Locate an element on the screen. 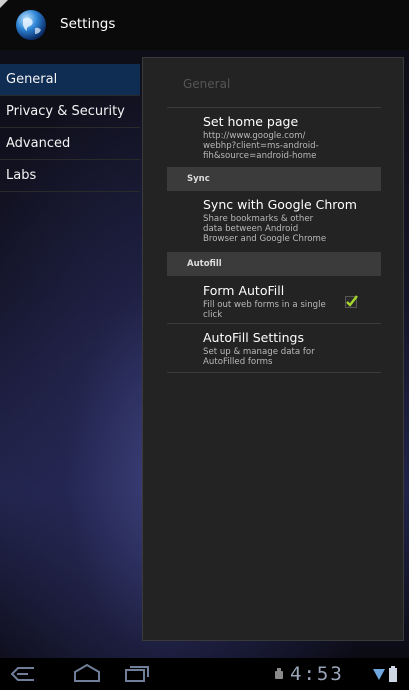  recent-apps-icon is located at coordinates (137, 673).